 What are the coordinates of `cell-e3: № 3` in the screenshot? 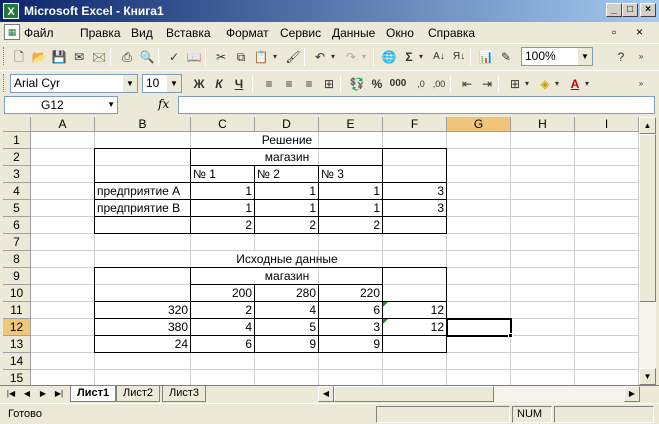 It's located at (351, 174).